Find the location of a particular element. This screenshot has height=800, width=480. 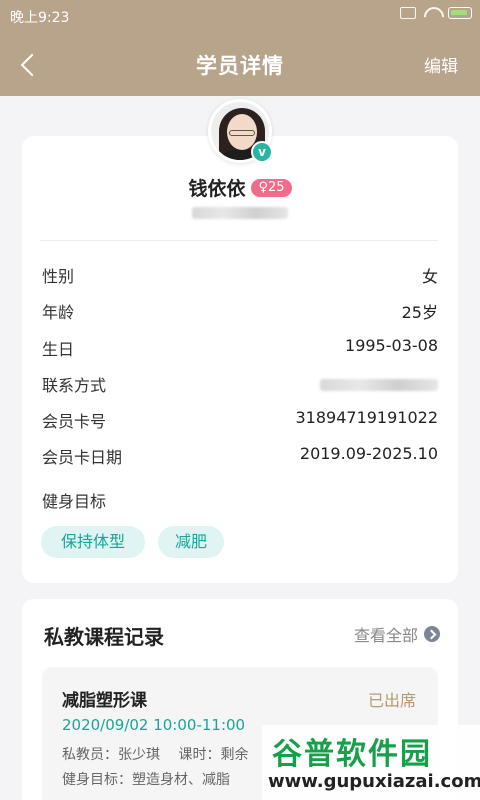

info-row-age: 年龄 25岁 is located at coordinates (240, 311).